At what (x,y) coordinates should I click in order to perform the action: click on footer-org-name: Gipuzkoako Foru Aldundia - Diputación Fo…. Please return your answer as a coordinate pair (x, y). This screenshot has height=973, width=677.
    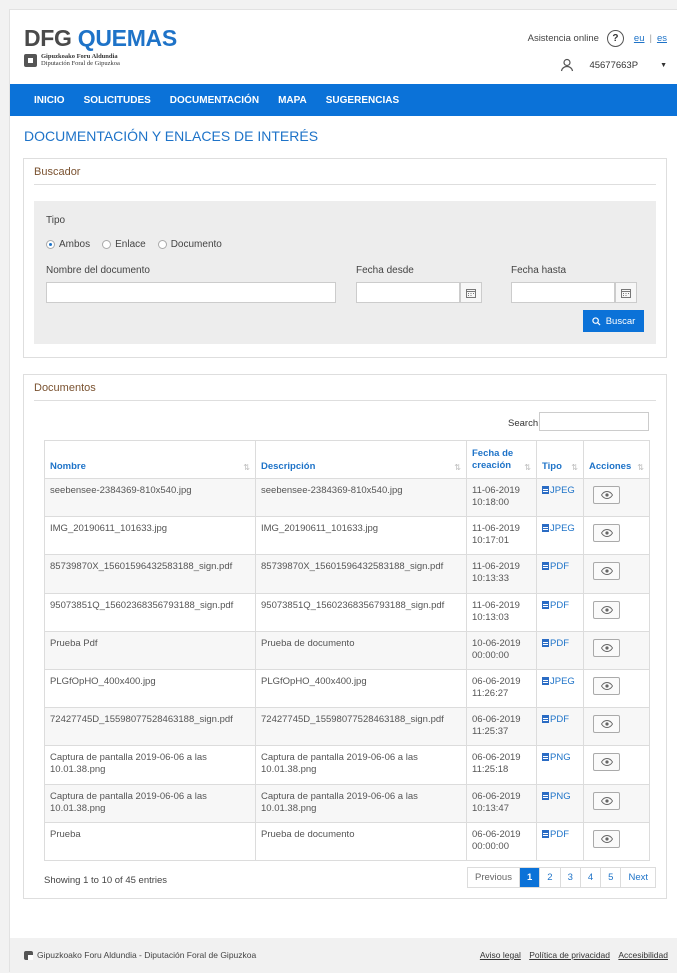
    Looking at the image, I should click on (147, 955).